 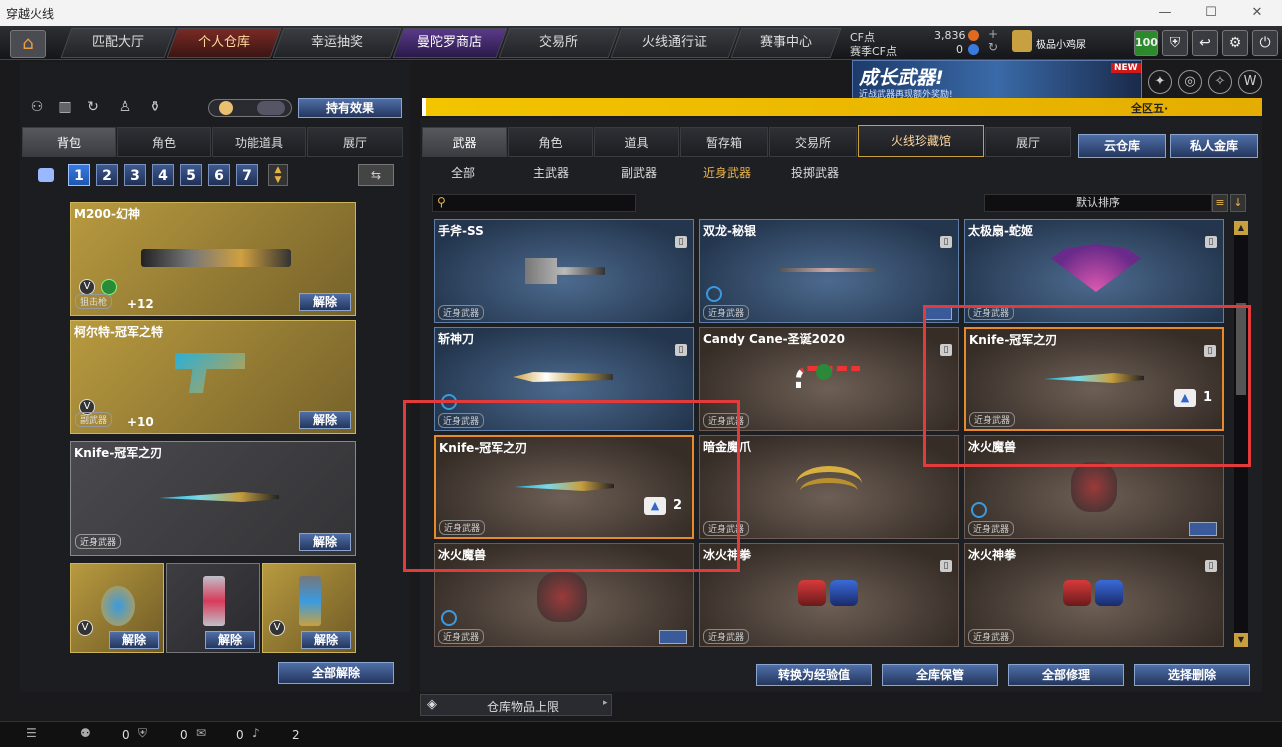 I want to click on search-input: ⚲, so click(x=534, y=203).